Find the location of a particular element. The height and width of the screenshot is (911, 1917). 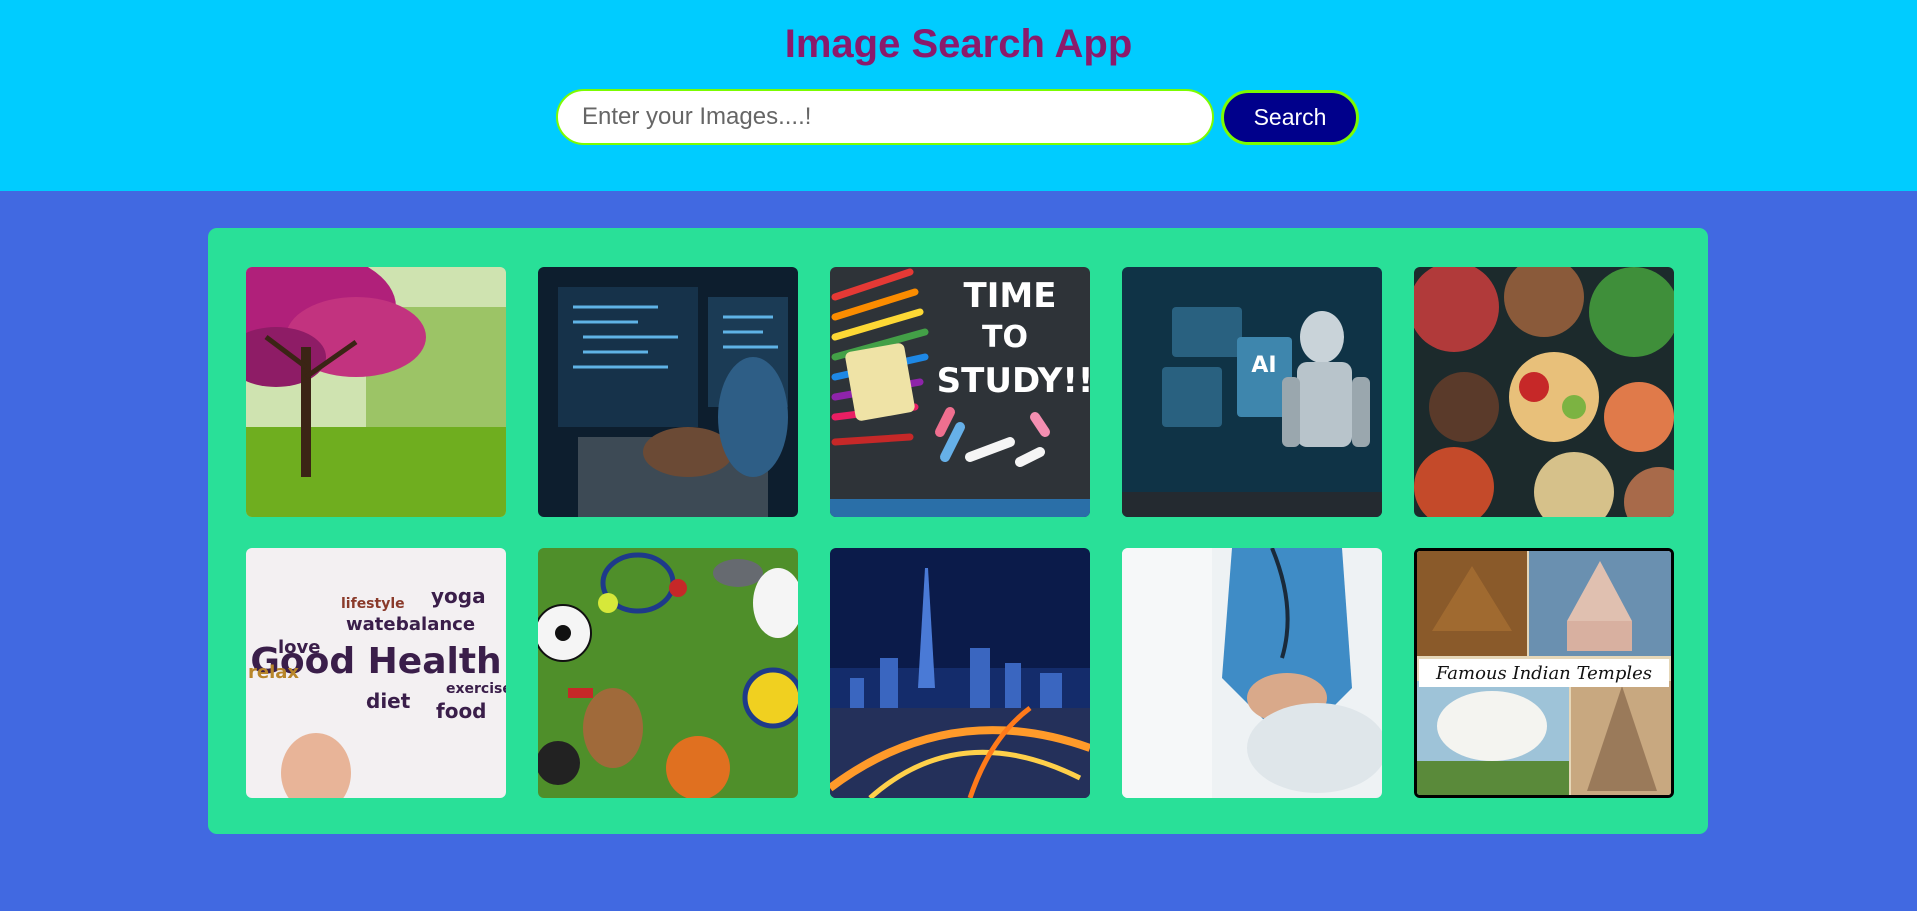

famous-indian-temples-image: Famous Indian Temples is located at coordinates (1544, 673).